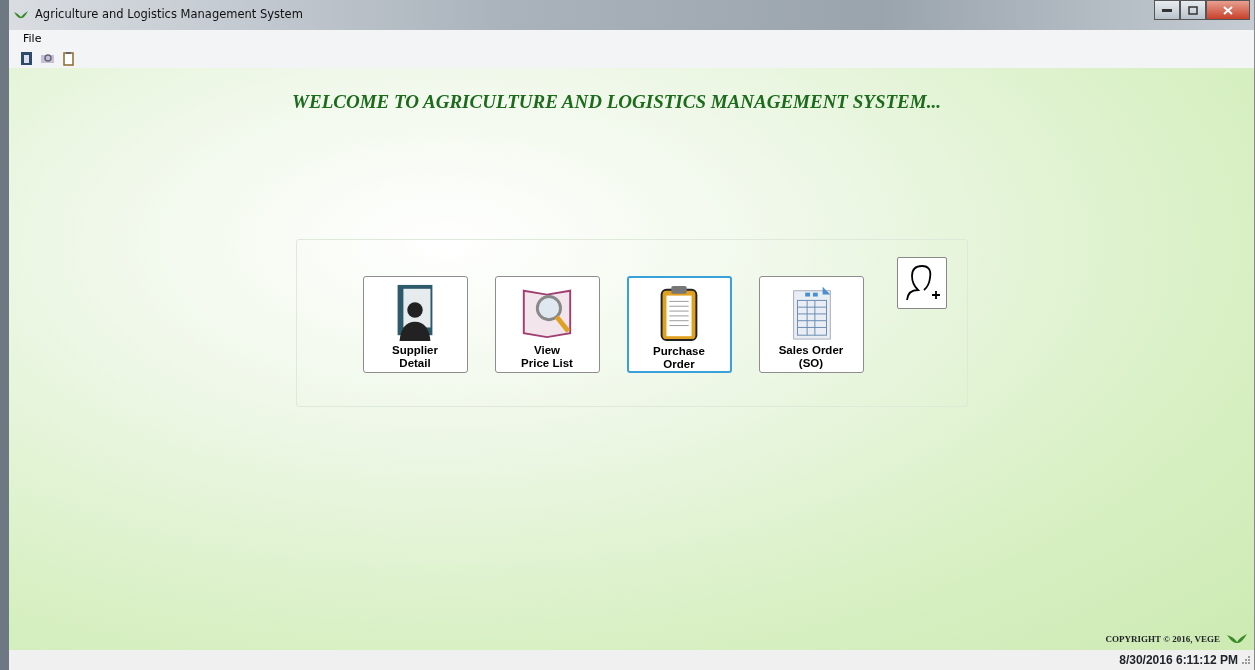 Image resolution: width=1255 pixels, height=670 pixels. Describe the element at coordinates (26, 58) in the screenshot. I see `book-icon` at that location.